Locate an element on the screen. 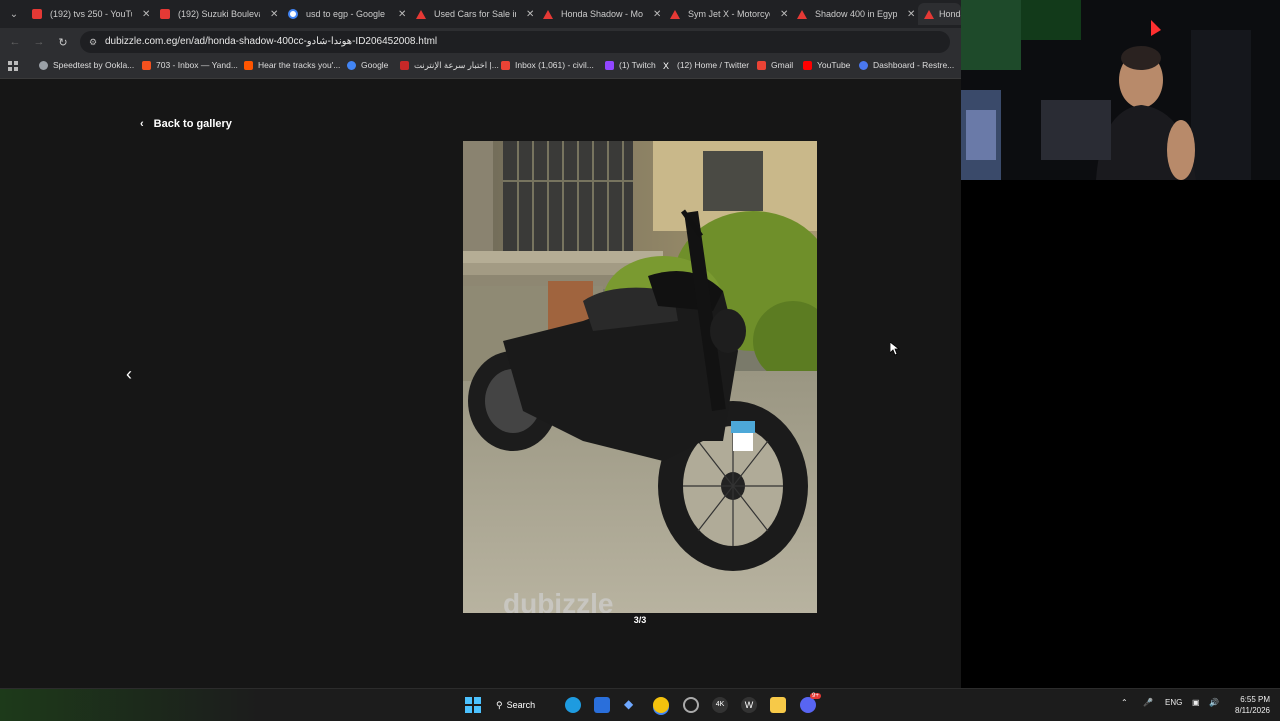 The image size is (1280, 721). taskbar-search: ⚲ Search is located at coordinates (523, 705).